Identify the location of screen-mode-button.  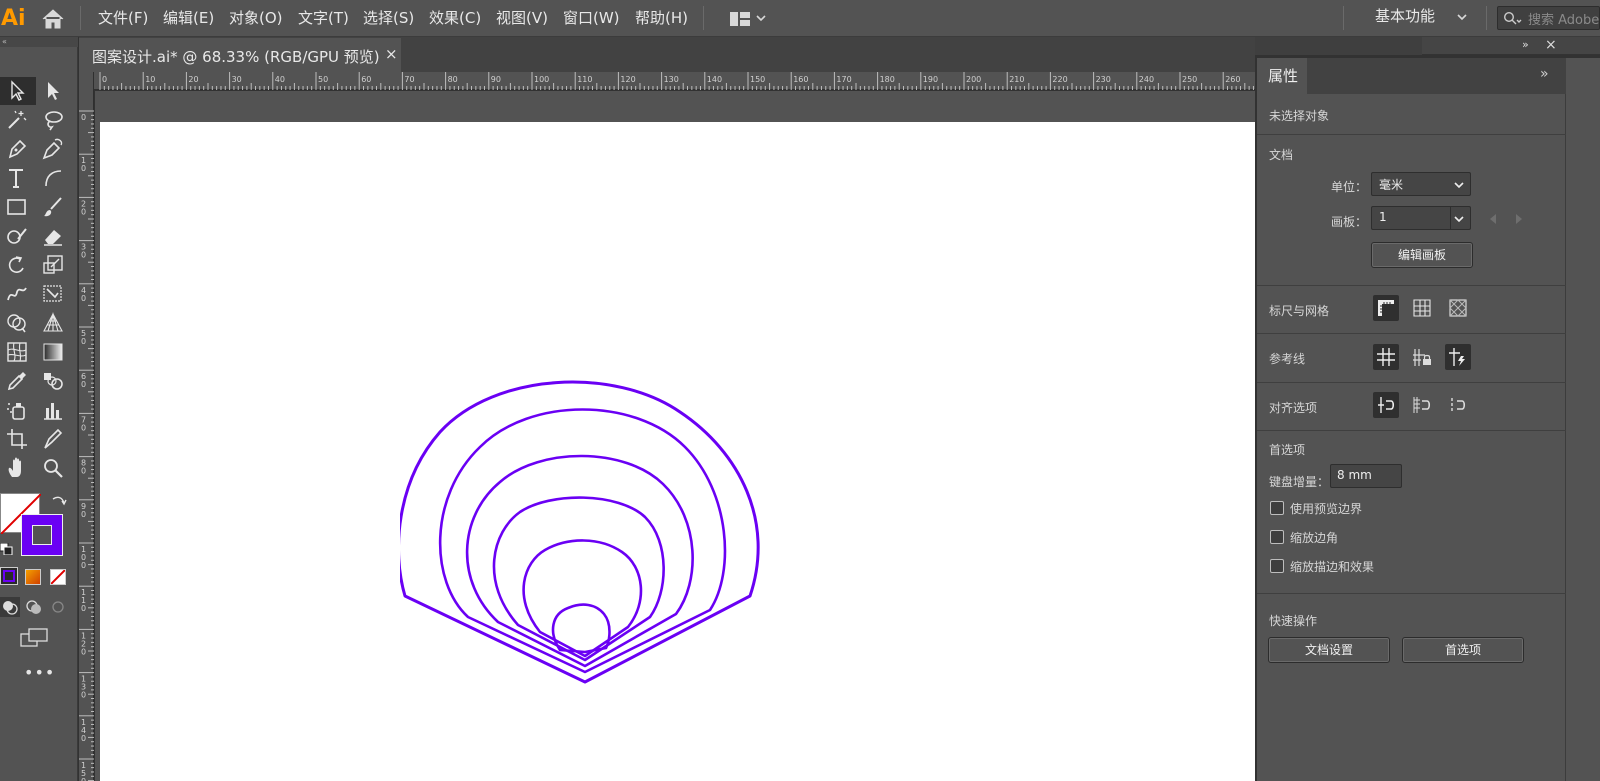
(35, 638).